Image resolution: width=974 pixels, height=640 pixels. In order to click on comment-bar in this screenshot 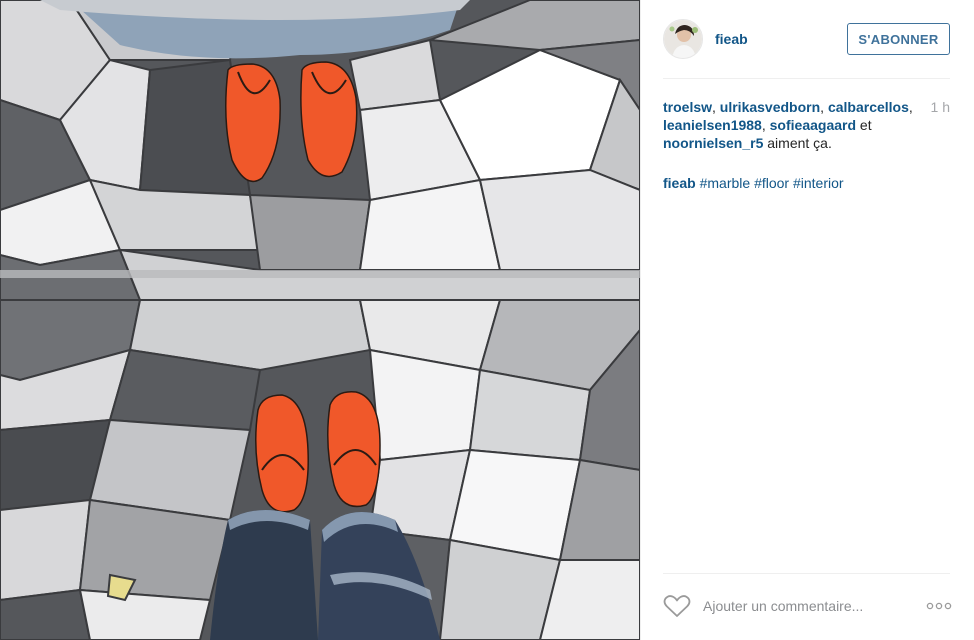, I will do `click(807, 606)`.